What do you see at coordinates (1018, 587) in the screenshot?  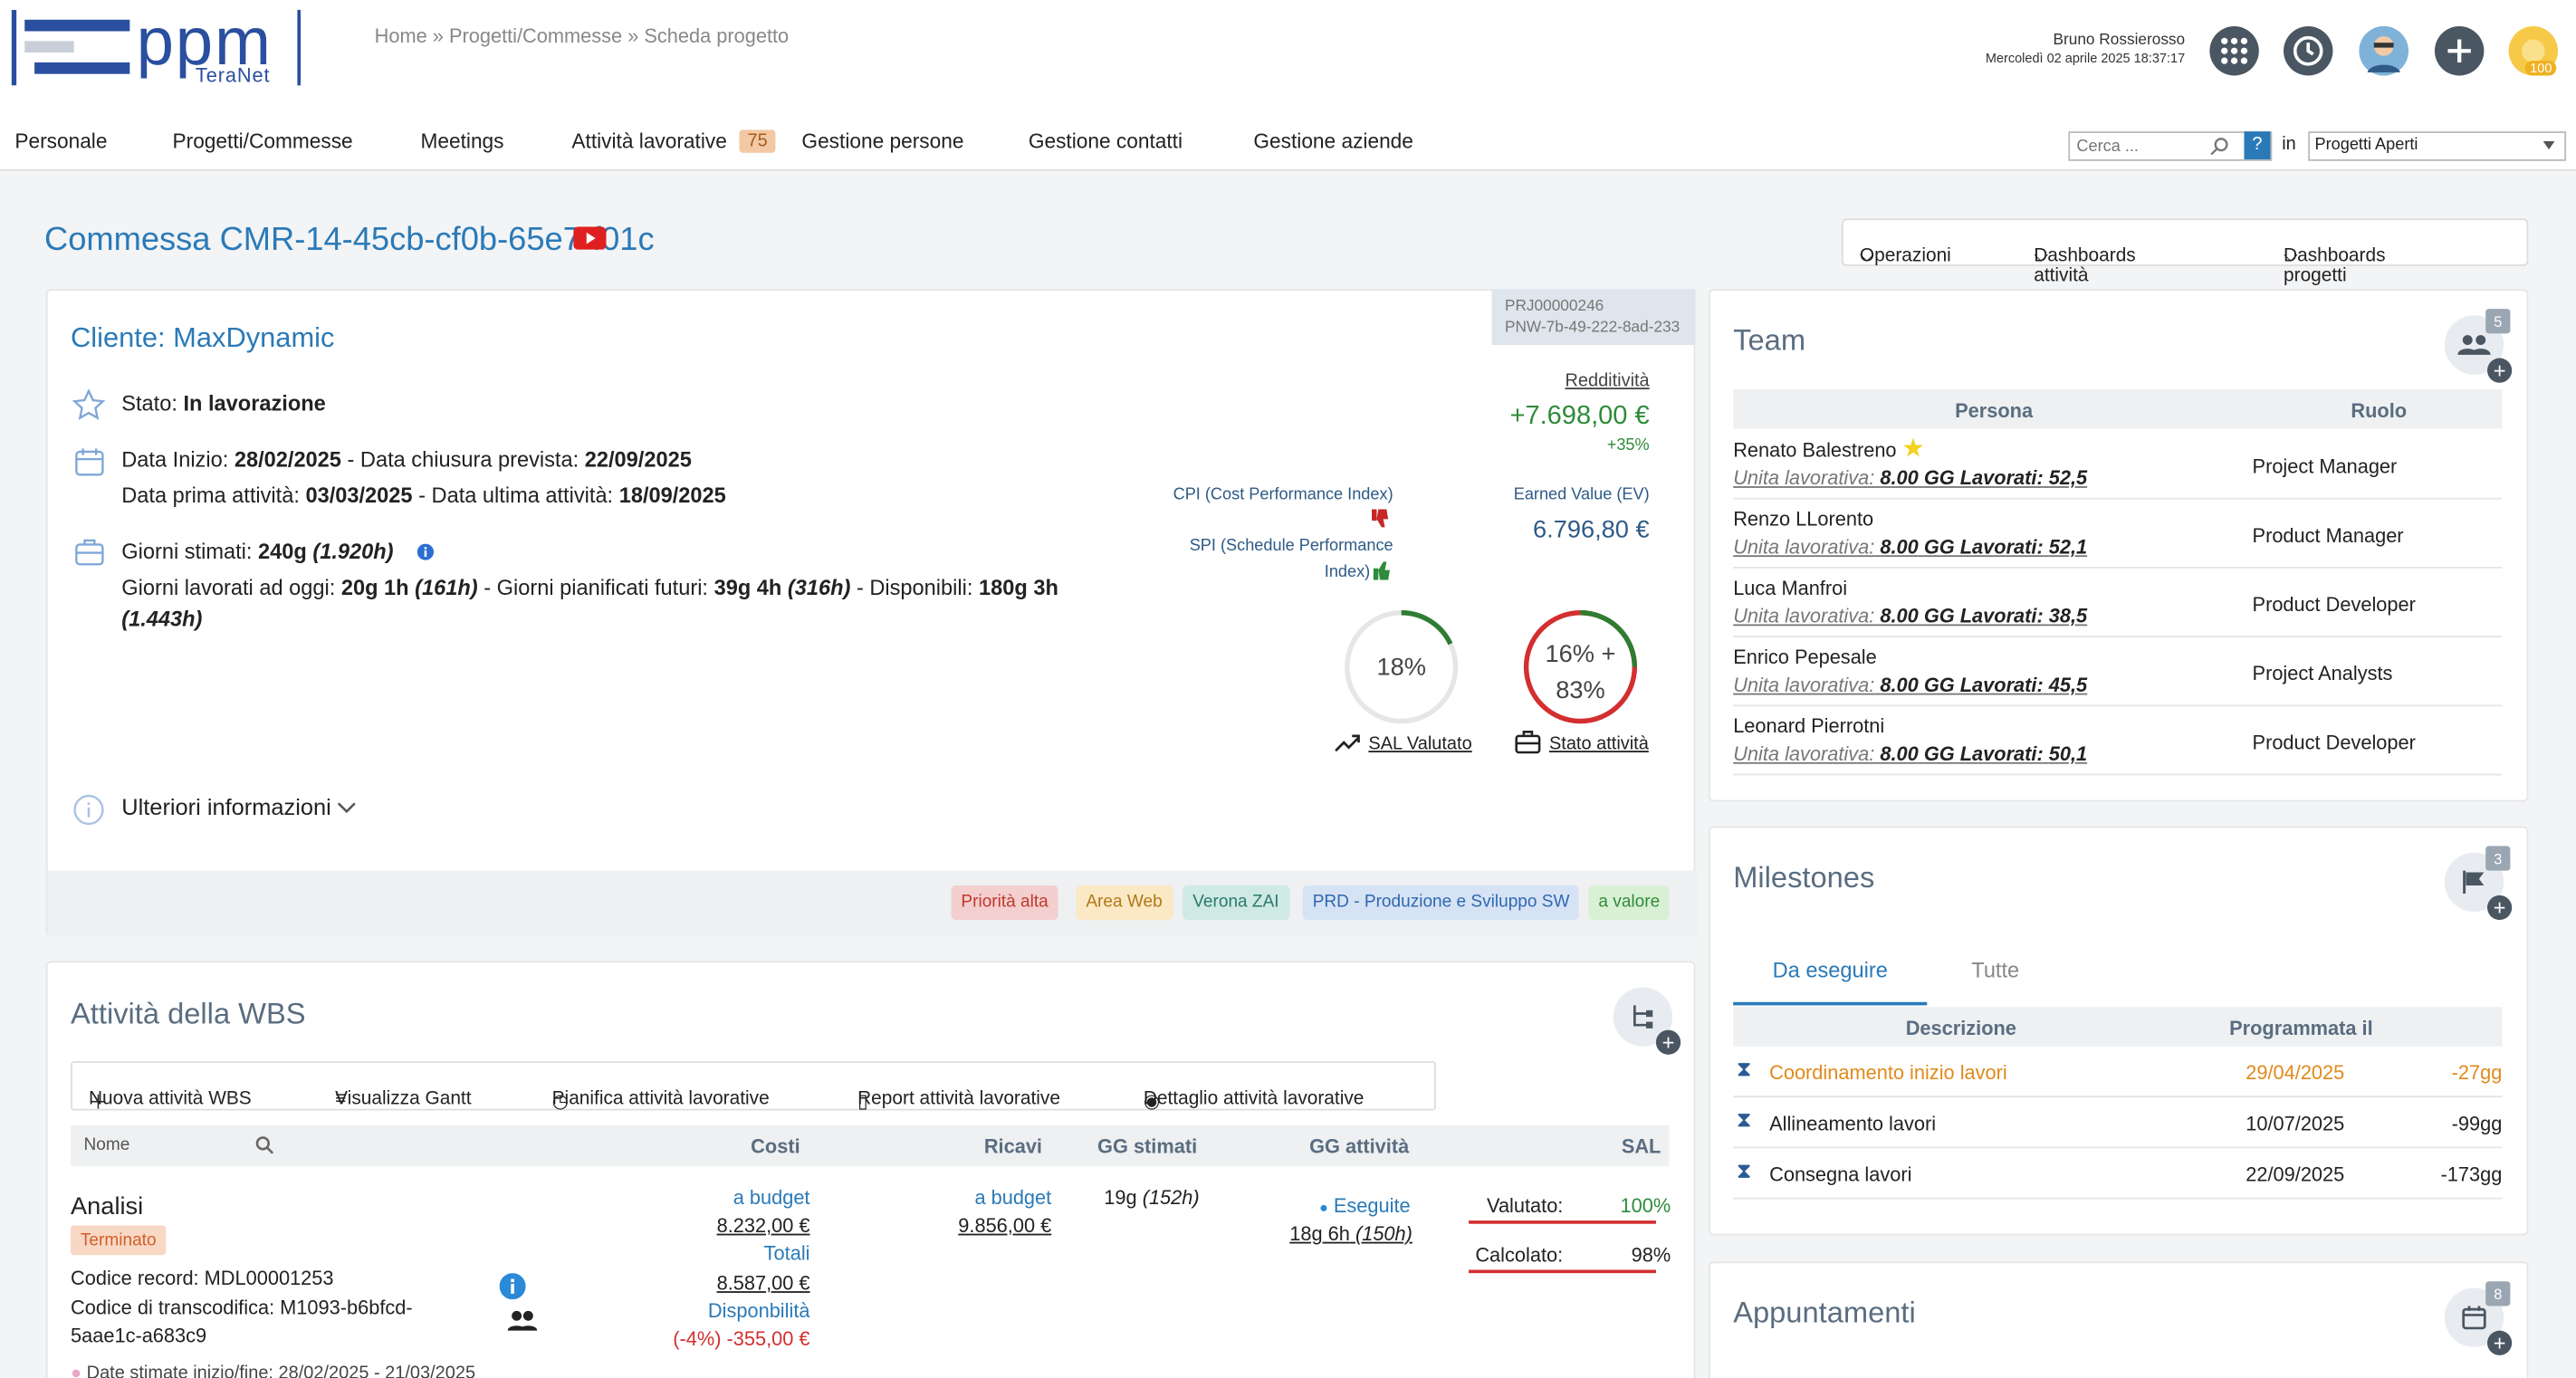 I see `disponibili-value: 180g 3h` at bounding box center [1018, 587].